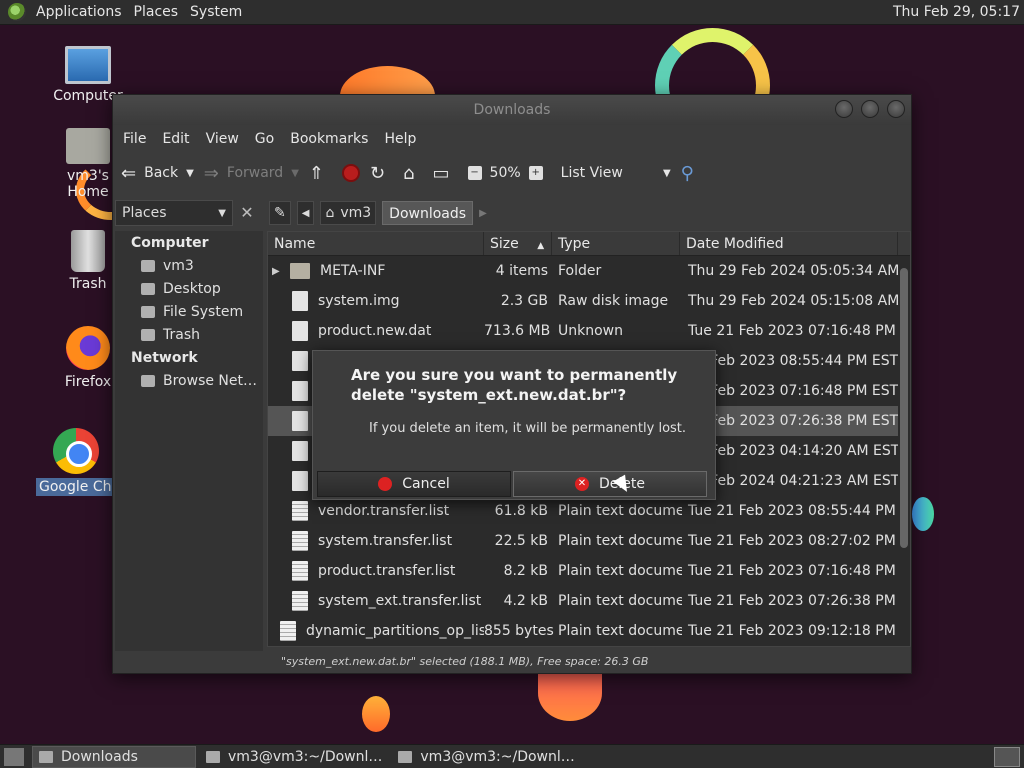 The image size is (1024, 768). What do you see at coordinates (385, 484) in the screenshot?
I see `cancel-icon` at bounding box center [385, 484].